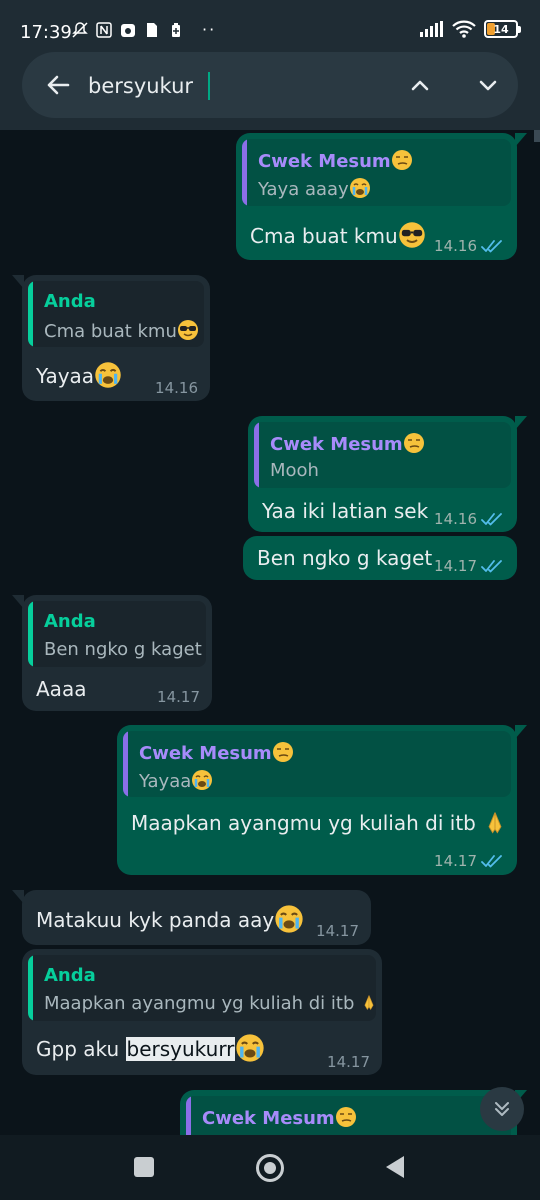 Image resolution: width=540 pixels, height=1200 pixels. I want to click on app-notification-icon, so click(128, 30).